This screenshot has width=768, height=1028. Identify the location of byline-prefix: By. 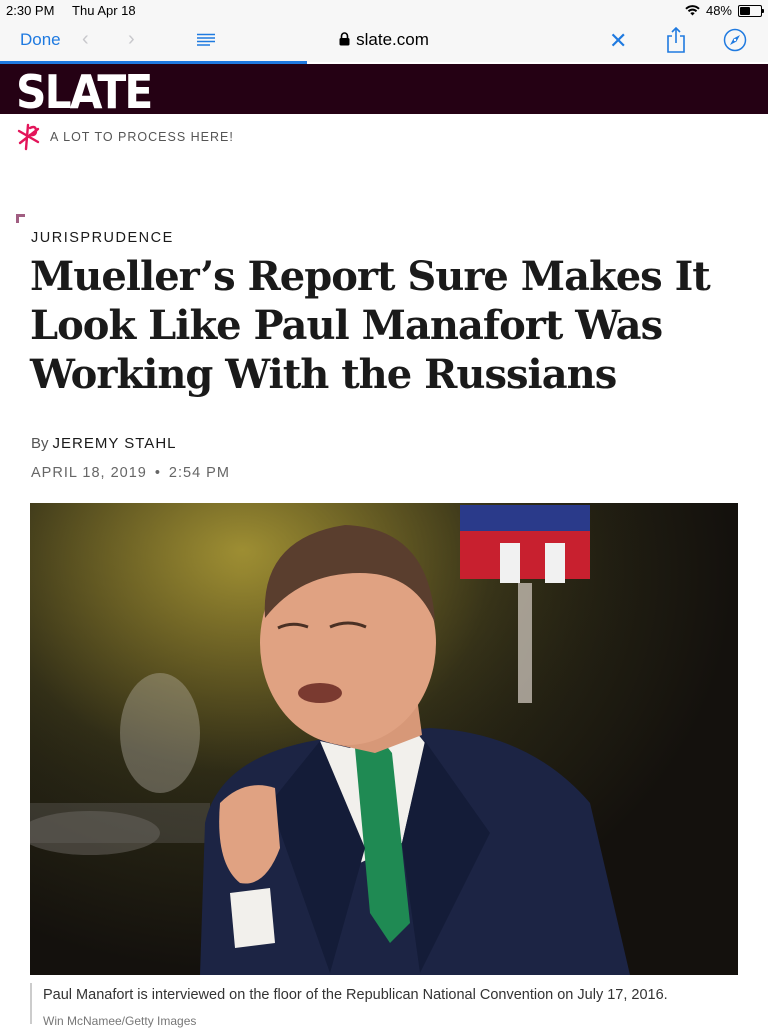
(40, 443).